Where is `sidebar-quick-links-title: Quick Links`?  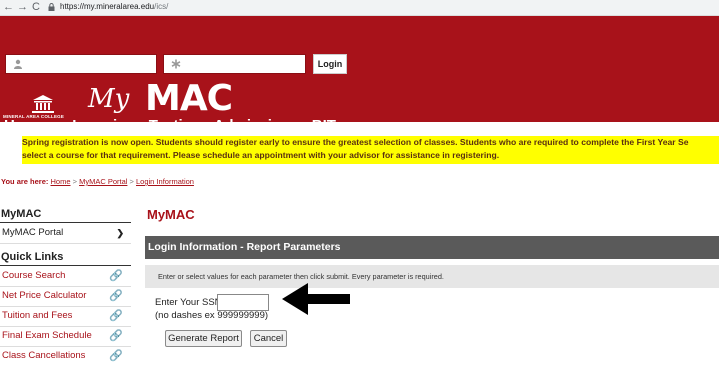
sidebar-quick-links-title: Quick Links is located at coordinates (32, 257).